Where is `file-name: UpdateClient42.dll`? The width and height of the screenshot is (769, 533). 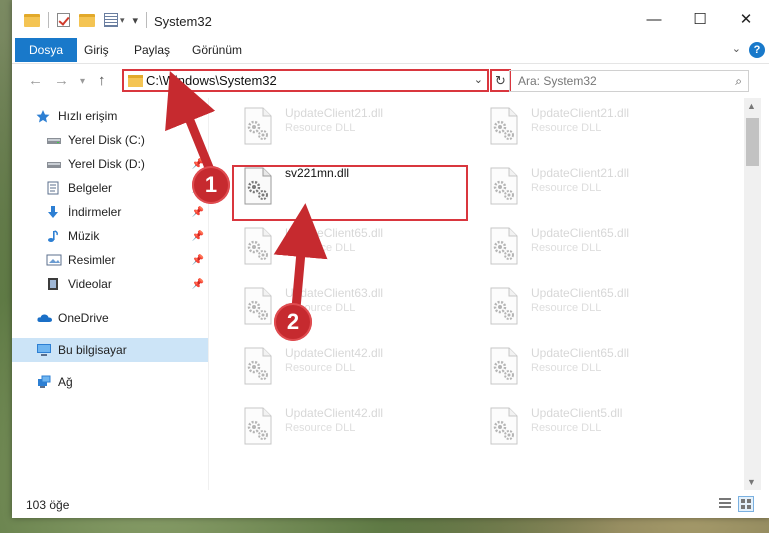 file-name: UpdateClient42.dll is located at coordinates (334, 413).